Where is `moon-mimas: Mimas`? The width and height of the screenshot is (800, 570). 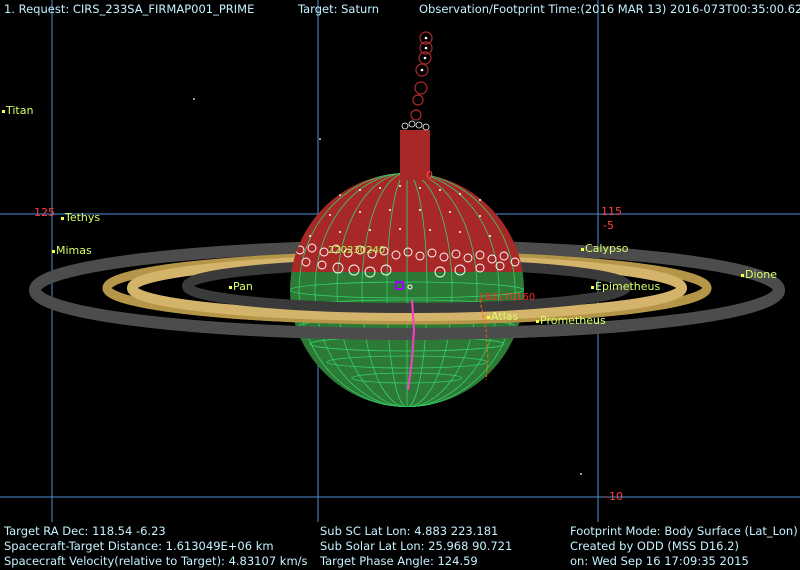 moon-mimas: Mimas is located at coordinates (72, 250).